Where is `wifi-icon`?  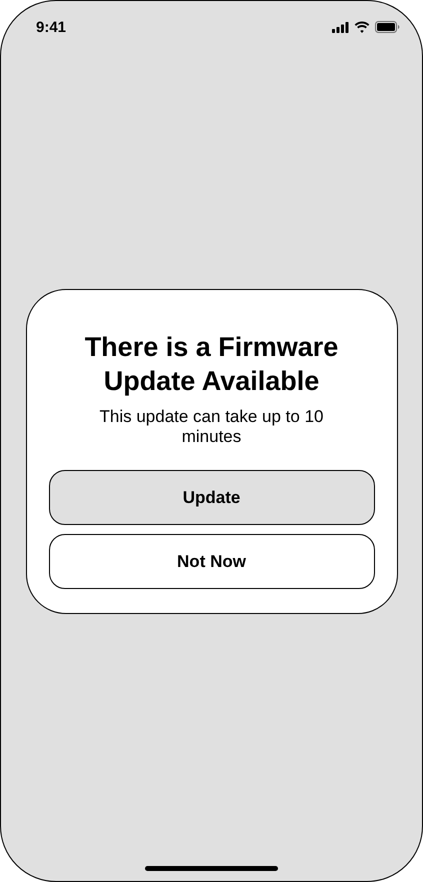
wifi-icon is located at coordinates (362, 27).